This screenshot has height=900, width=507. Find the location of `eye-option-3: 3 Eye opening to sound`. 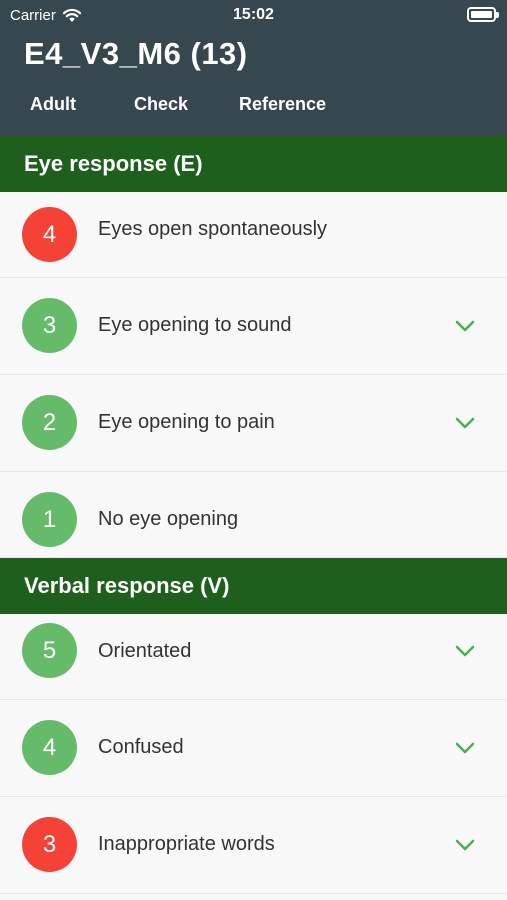

eye-option-3: 3 Eye opening to sound is located at coordinates (253, 326).